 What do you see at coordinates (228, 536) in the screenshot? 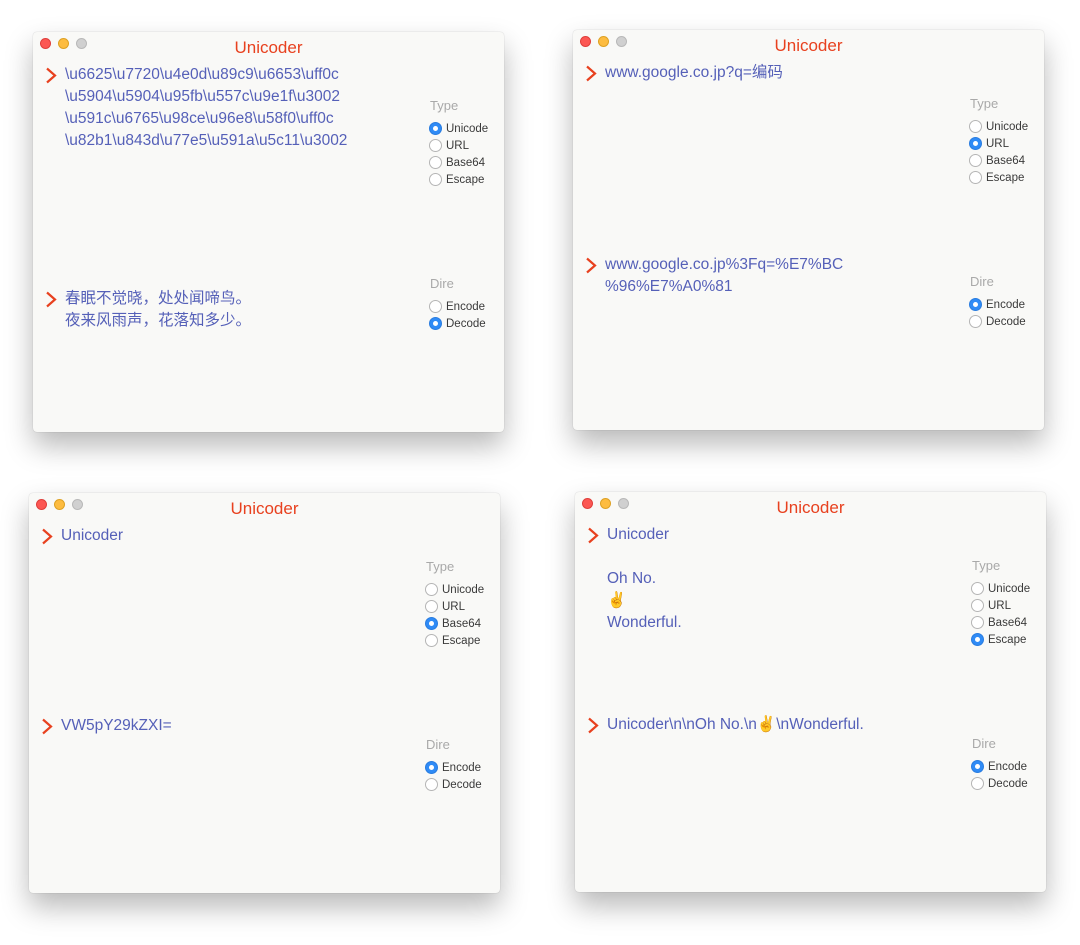
I see `input-text: Unicoder` at bounding box center [228, 536].